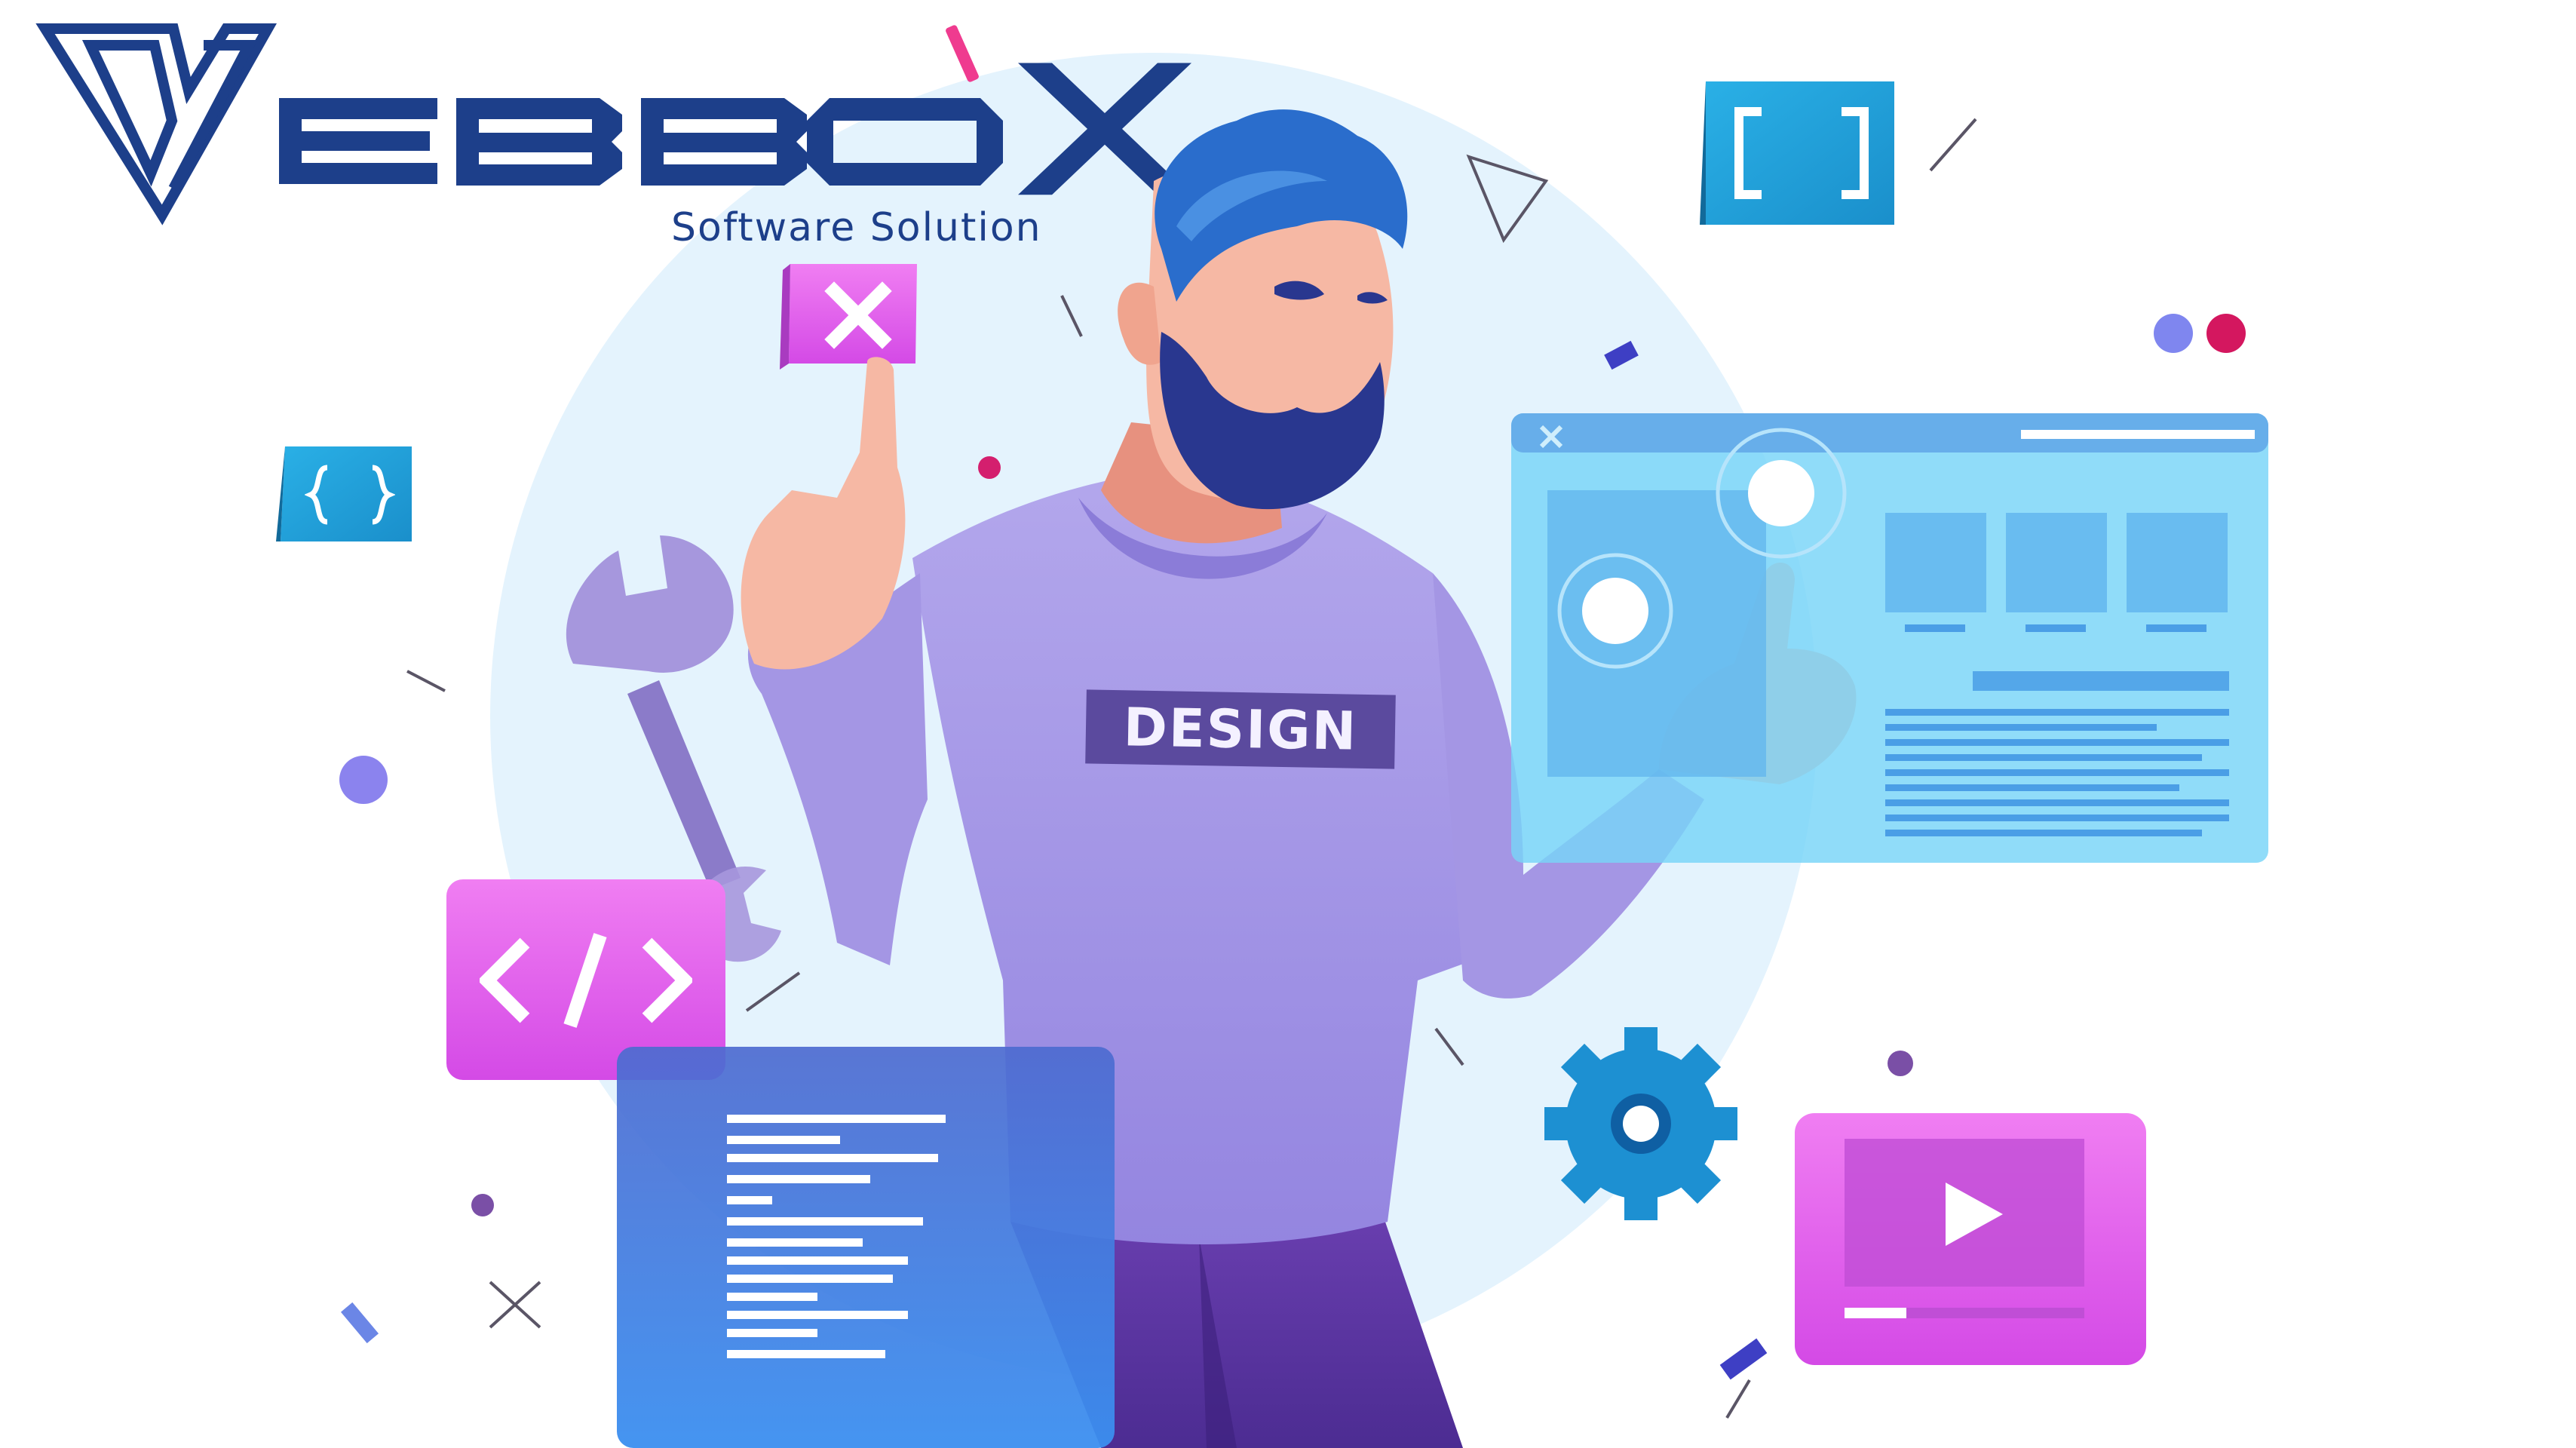  Describe the element at coordinates (1889, 638) in the screenshot. I see `browser-panel` at that location.